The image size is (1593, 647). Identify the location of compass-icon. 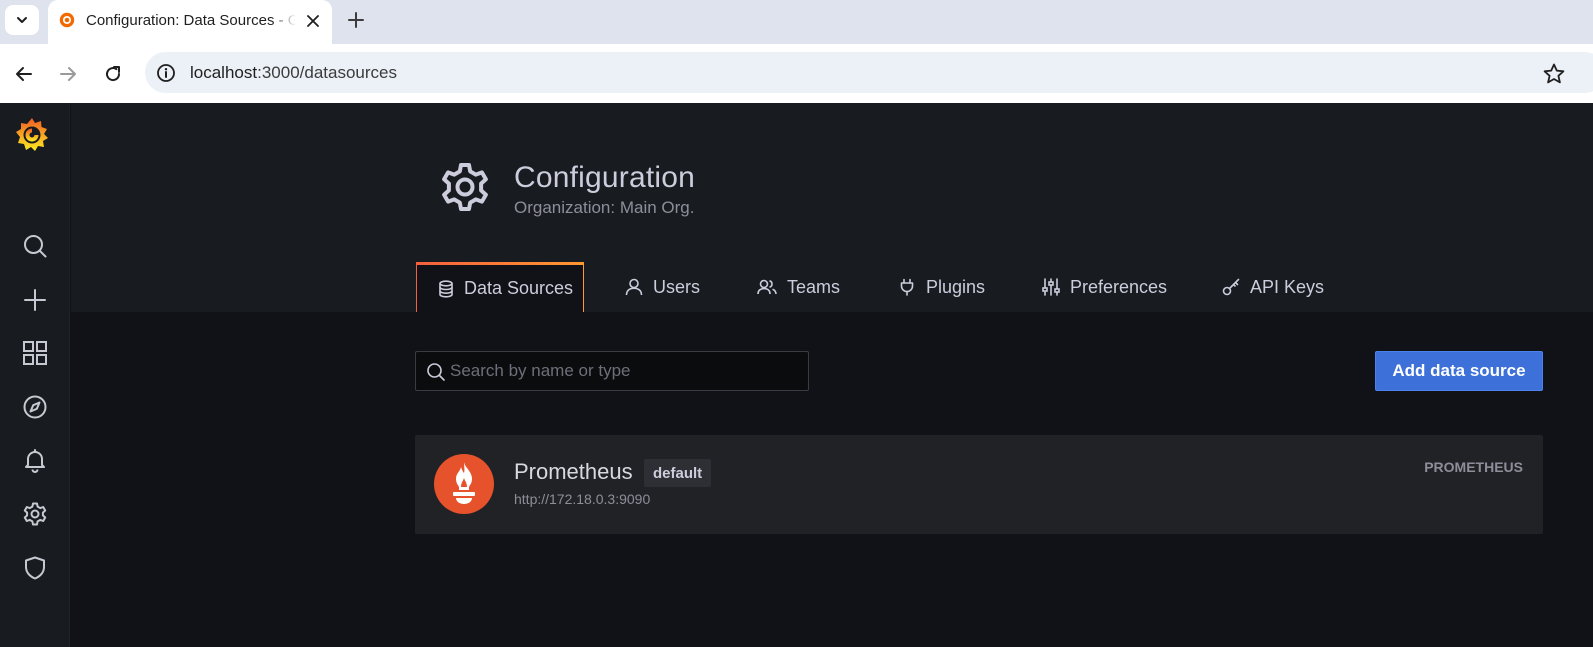
(35, 407).